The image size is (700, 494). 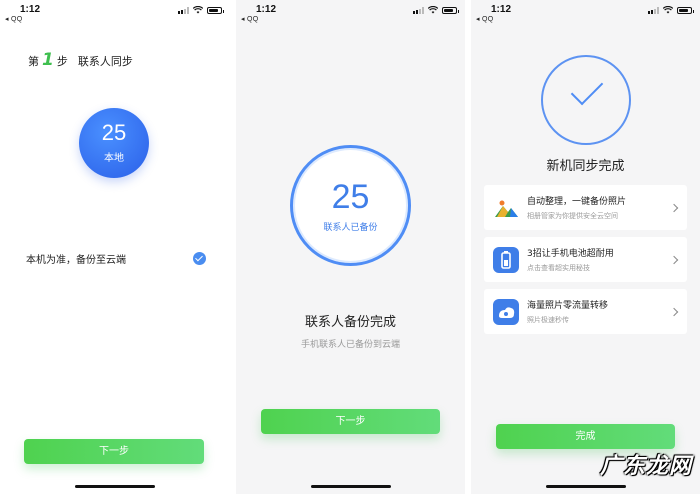 I want to click on card-photo-backup: 自动整理，一键备份照片 相册管家为你提供安全云空间, so click(x=585, y=207).